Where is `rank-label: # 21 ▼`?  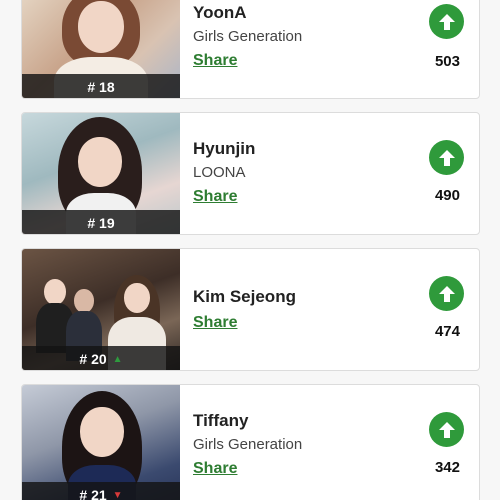 rank-label: # 21 ▼ is located at coordinates (101, 491).